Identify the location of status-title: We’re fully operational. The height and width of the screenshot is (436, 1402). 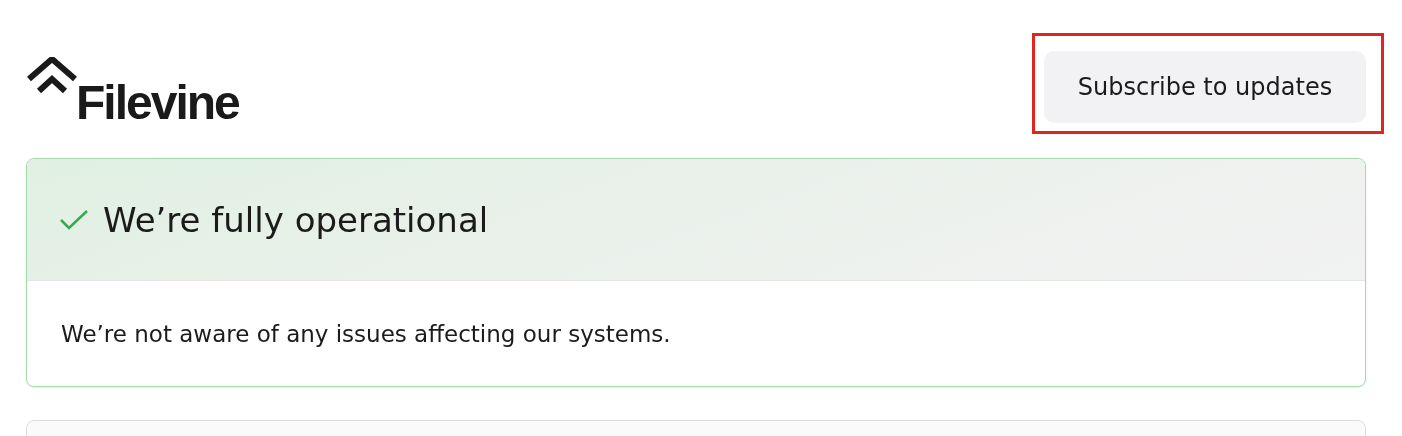
(296, 219).